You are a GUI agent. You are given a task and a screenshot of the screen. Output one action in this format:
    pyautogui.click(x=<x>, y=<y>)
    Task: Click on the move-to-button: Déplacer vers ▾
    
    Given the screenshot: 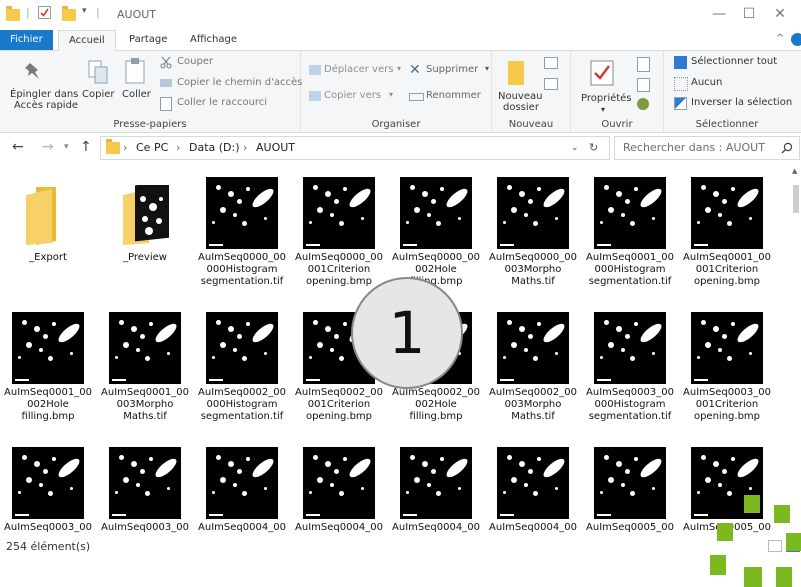 What is the action you would take?
    pyautogui.click(x=356, y=71)
    